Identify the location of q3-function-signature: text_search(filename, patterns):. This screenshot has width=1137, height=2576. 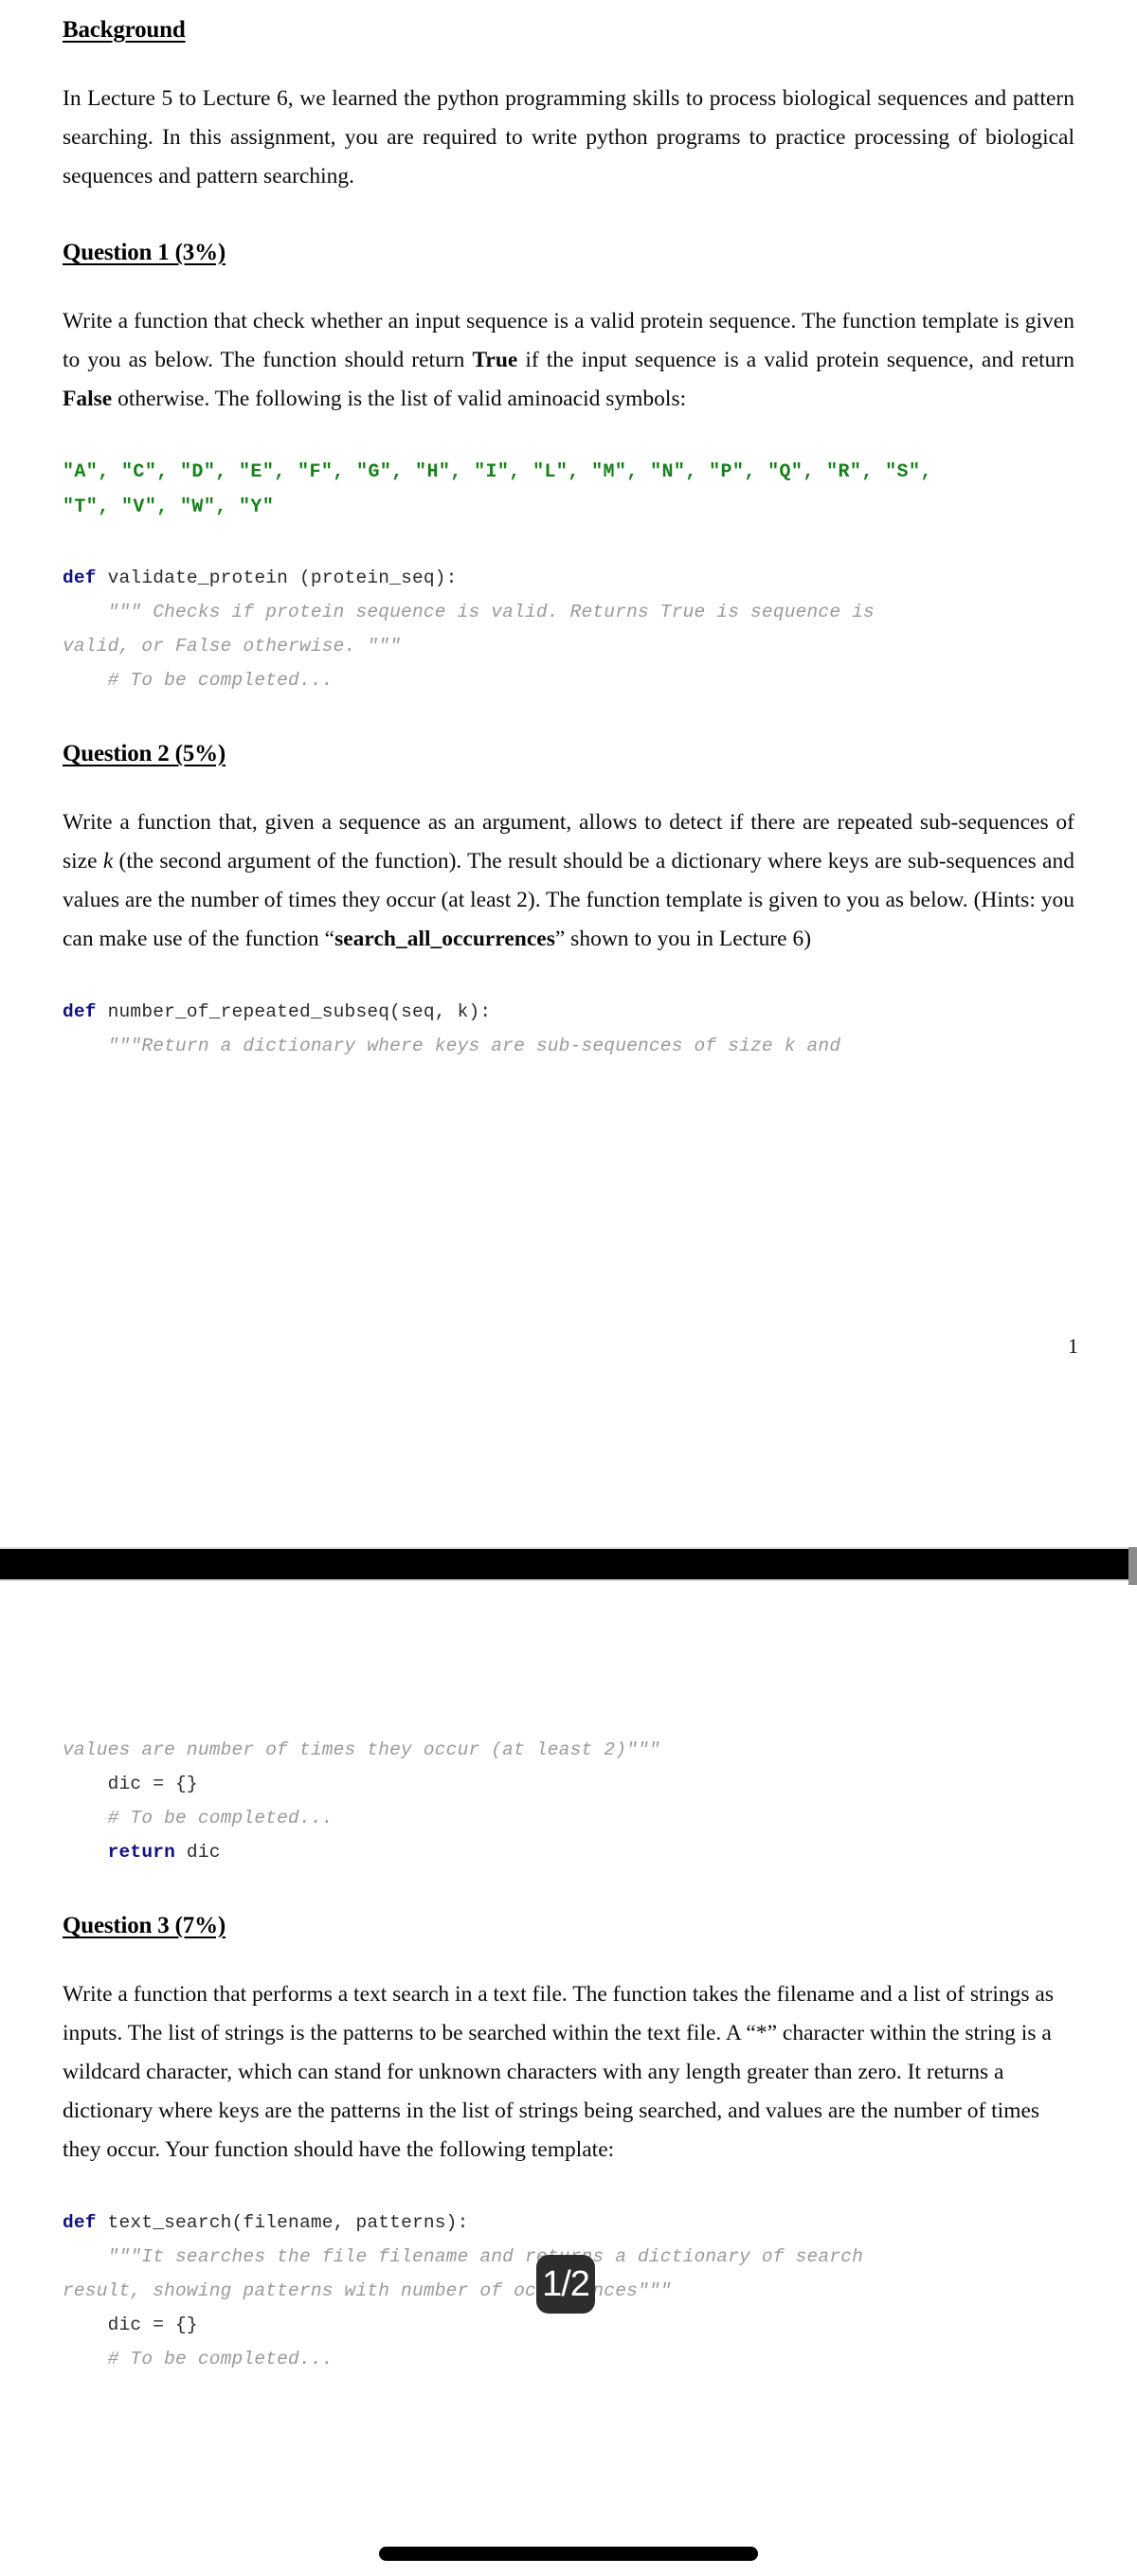
(282, 2222).